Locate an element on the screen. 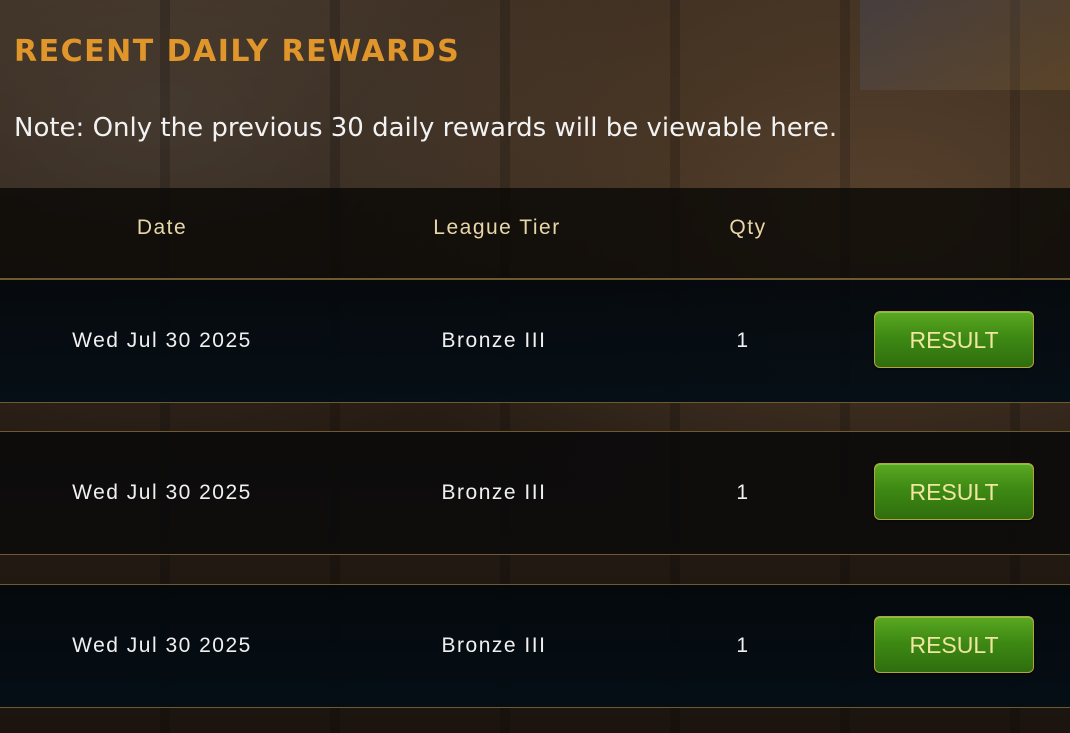  table-header: Date League Tier Qty is located at coordinates (535, 233).